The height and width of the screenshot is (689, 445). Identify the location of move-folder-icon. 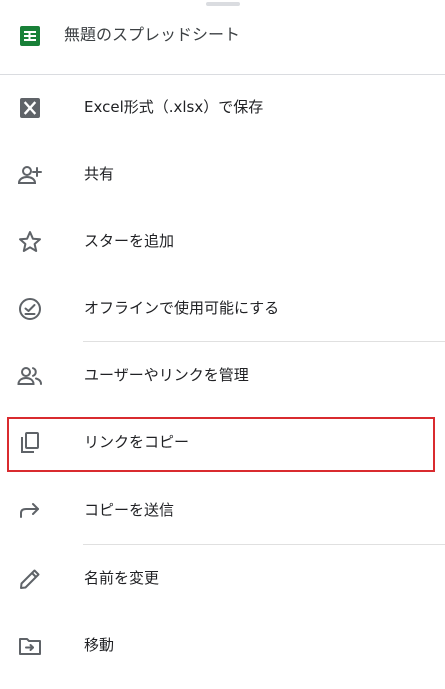
(30, 646).